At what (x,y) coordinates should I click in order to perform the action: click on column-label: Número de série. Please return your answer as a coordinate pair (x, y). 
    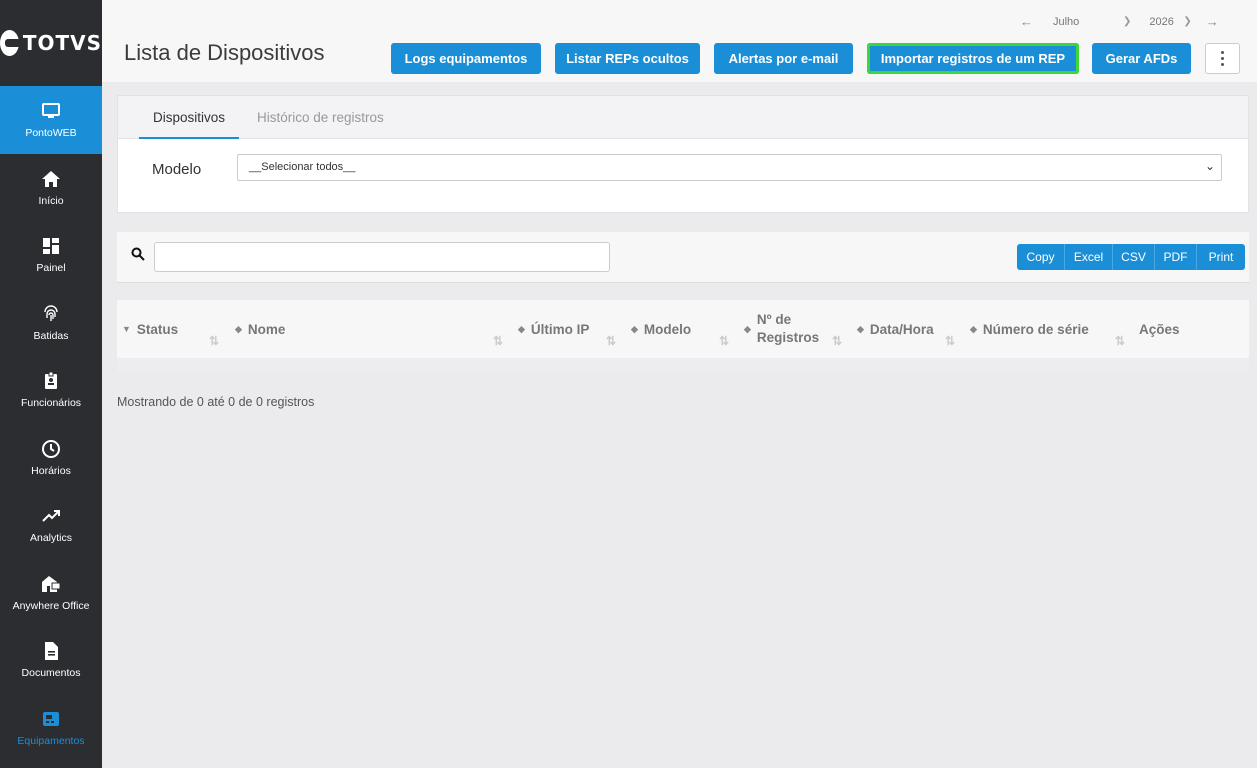
    Looking at the image, I should click on (1035, 329).